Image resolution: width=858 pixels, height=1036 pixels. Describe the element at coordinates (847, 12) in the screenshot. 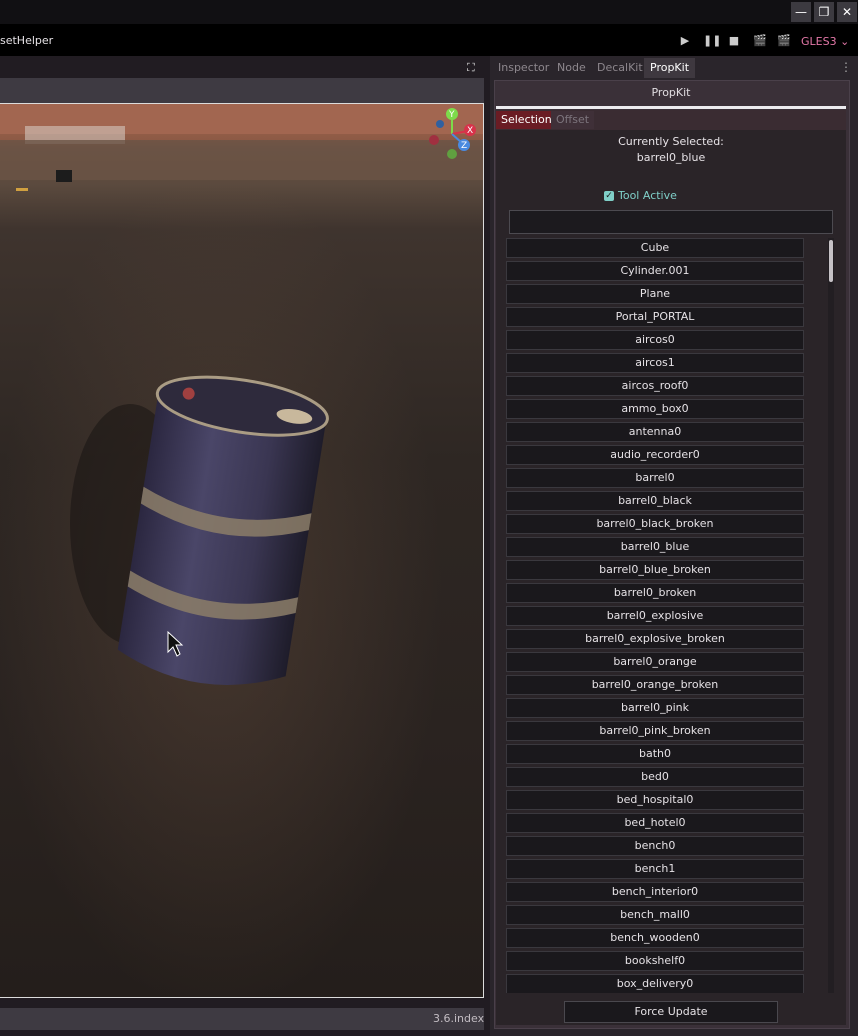

I see `close-button: ✕` at that location.